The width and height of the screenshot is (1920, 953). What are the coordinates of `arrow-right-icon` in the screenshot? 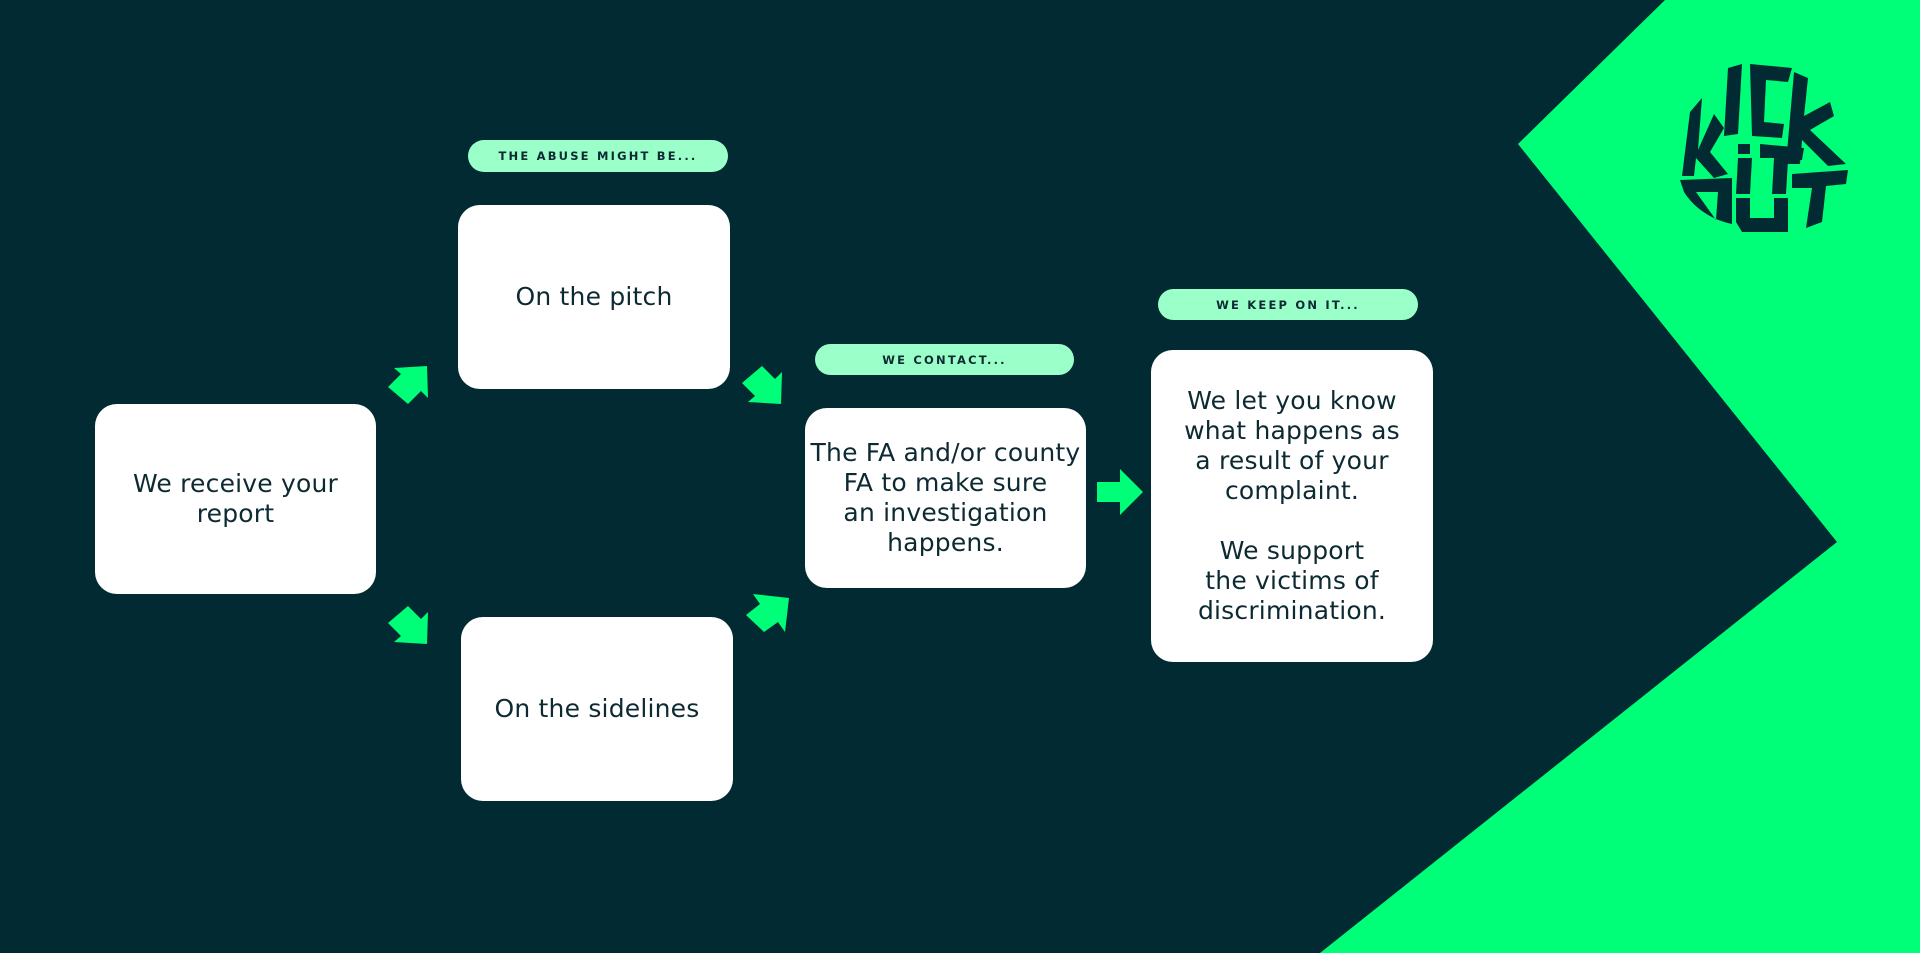 It's located at (1120, 492).